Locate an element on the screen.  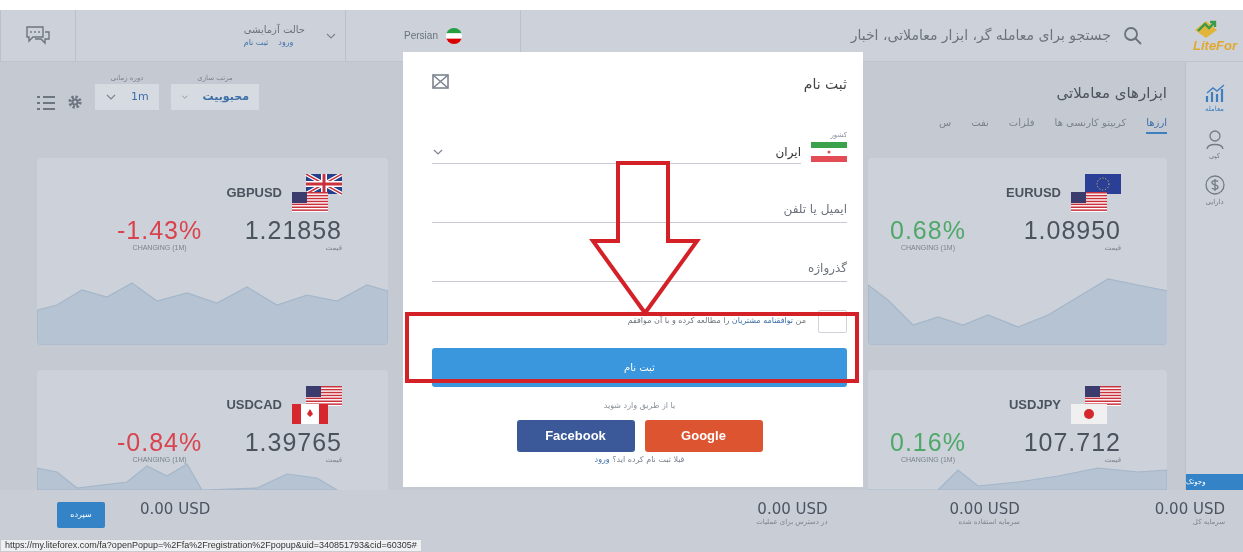
category-tab: فلزات is located at coordinates (1021, 124).